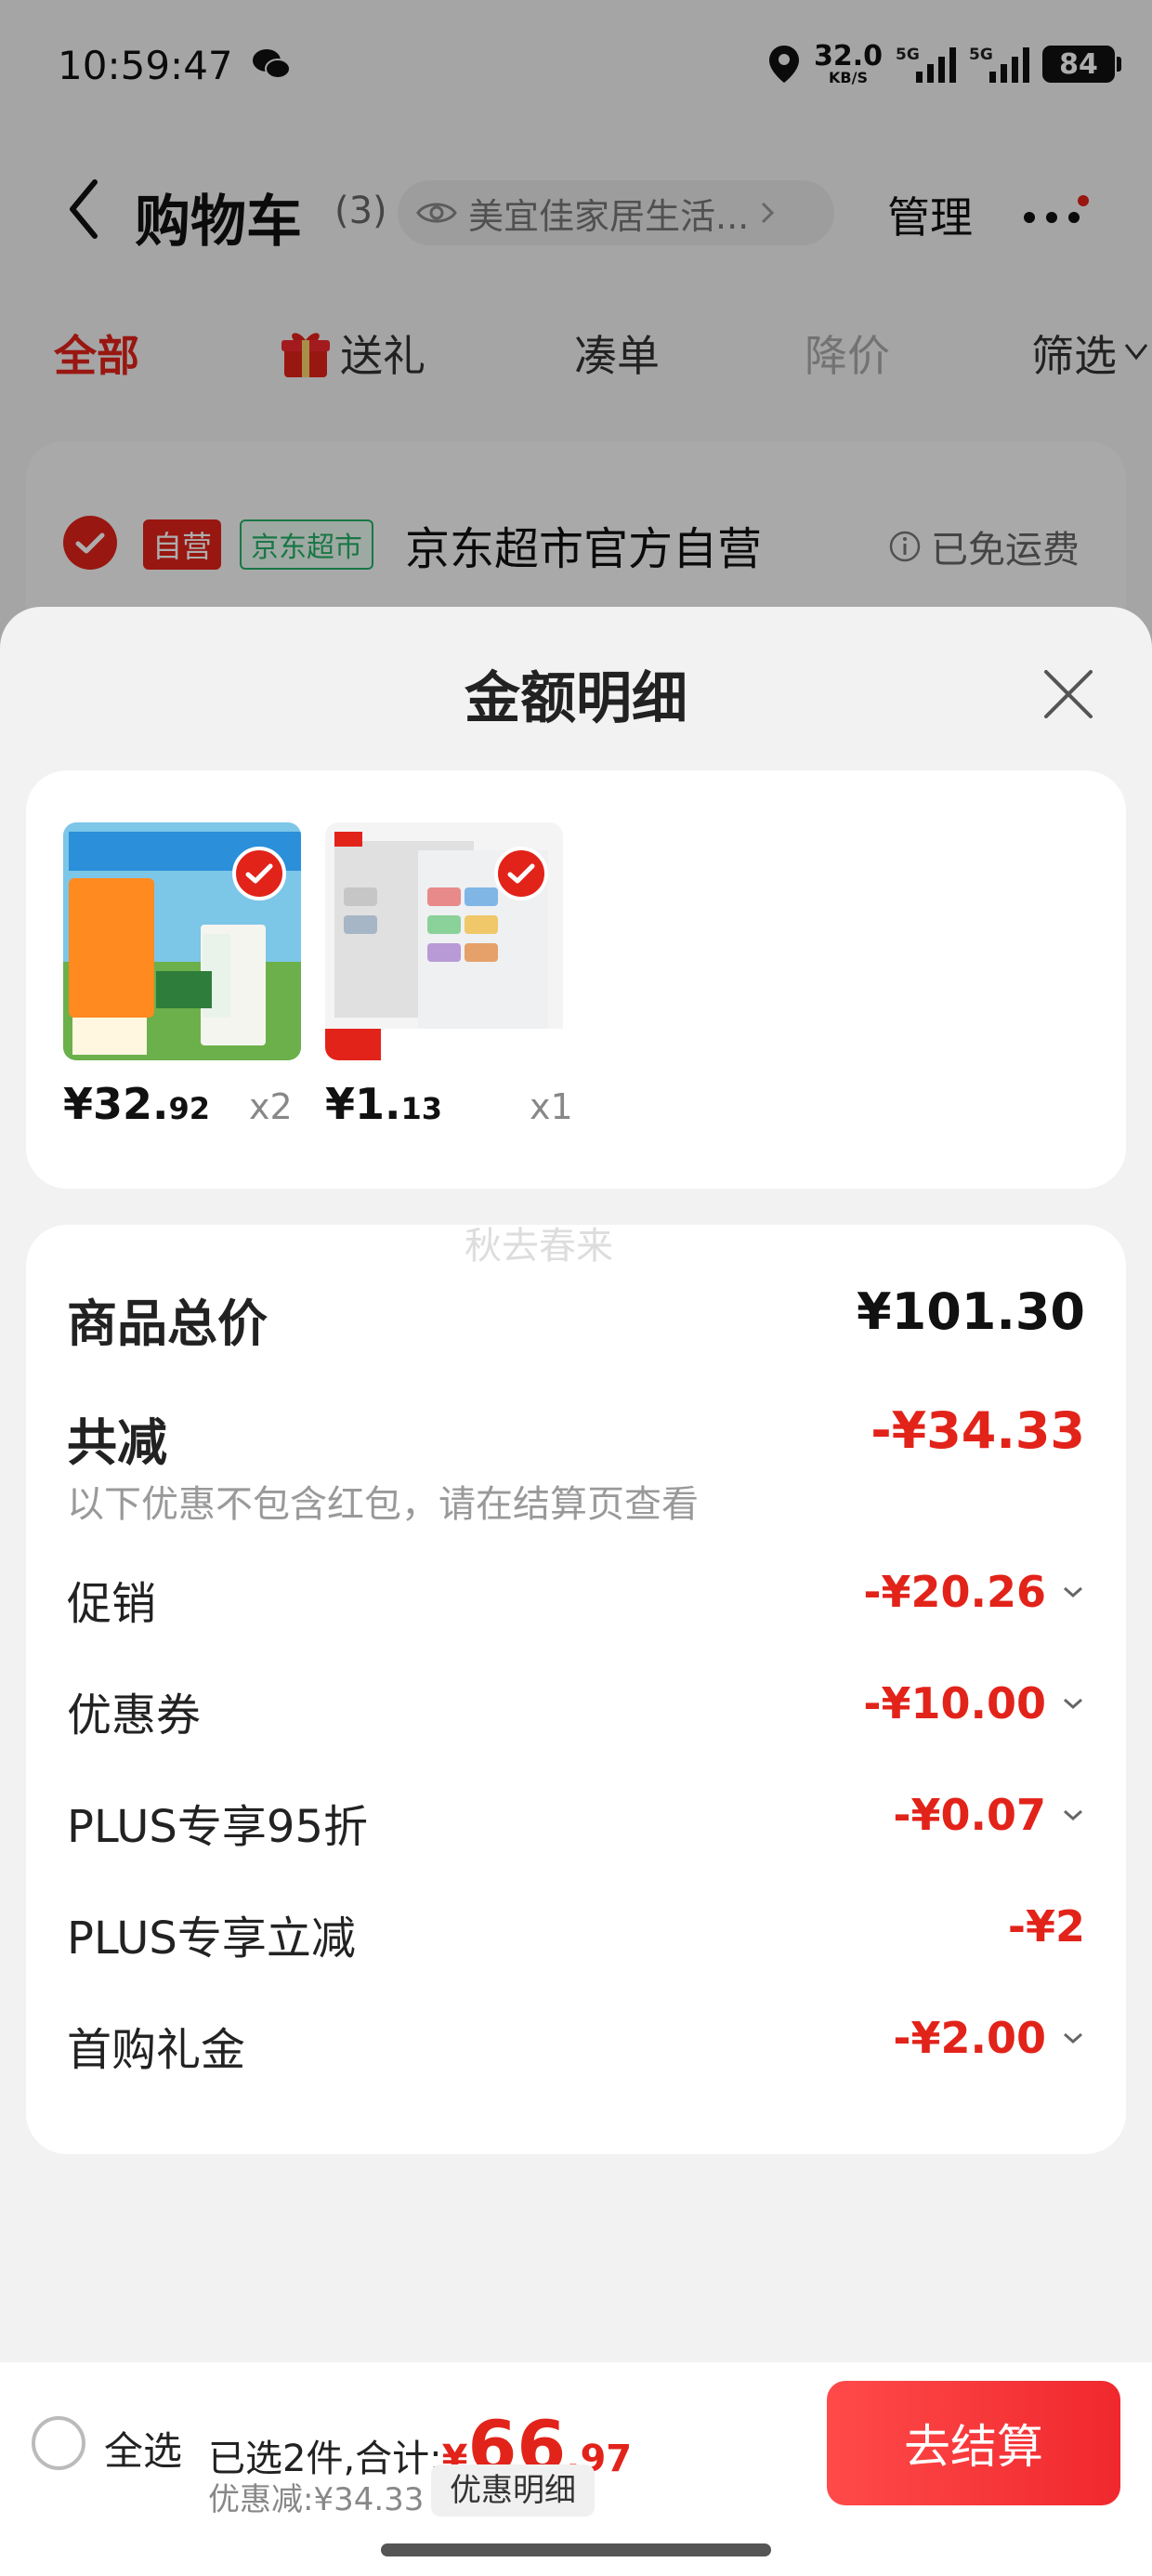 This screenshot has width=1152, height=2576. Describe the element at coordinates (551, 1106) in the screenshot. I see `product-quantity: x1` at that location.